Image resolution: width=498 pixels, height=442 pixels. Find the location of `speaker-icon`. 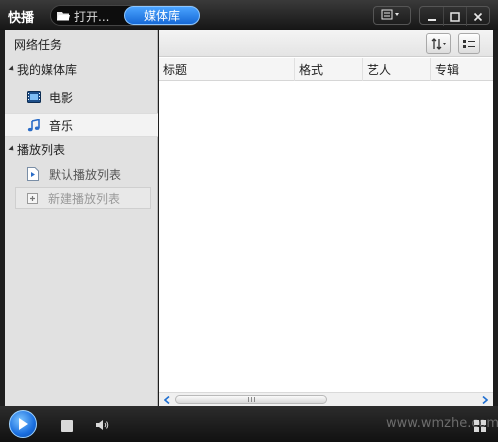

speaker-icon is located at coordinates (102, 425).